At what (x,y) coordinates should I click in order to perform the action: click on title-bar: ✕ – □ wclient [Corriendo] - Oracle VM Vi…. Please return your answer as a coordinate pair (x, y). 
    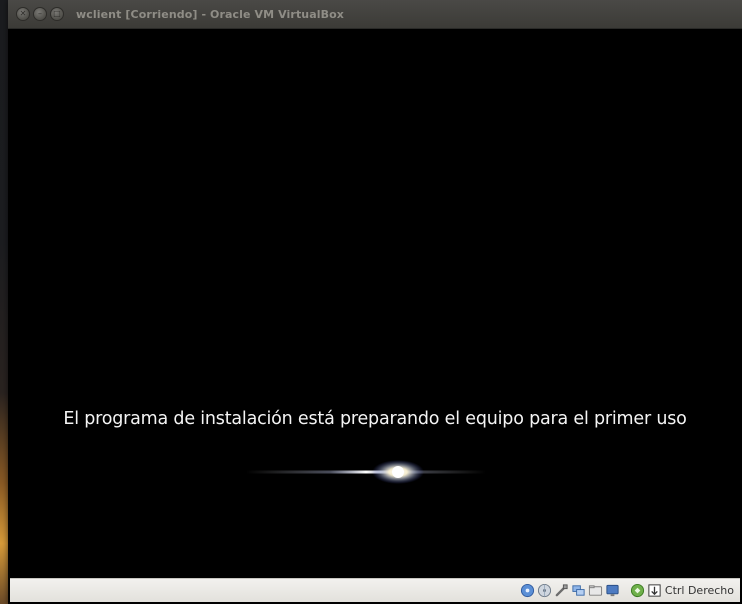
    Looking at the image, I should click on (375, 14).